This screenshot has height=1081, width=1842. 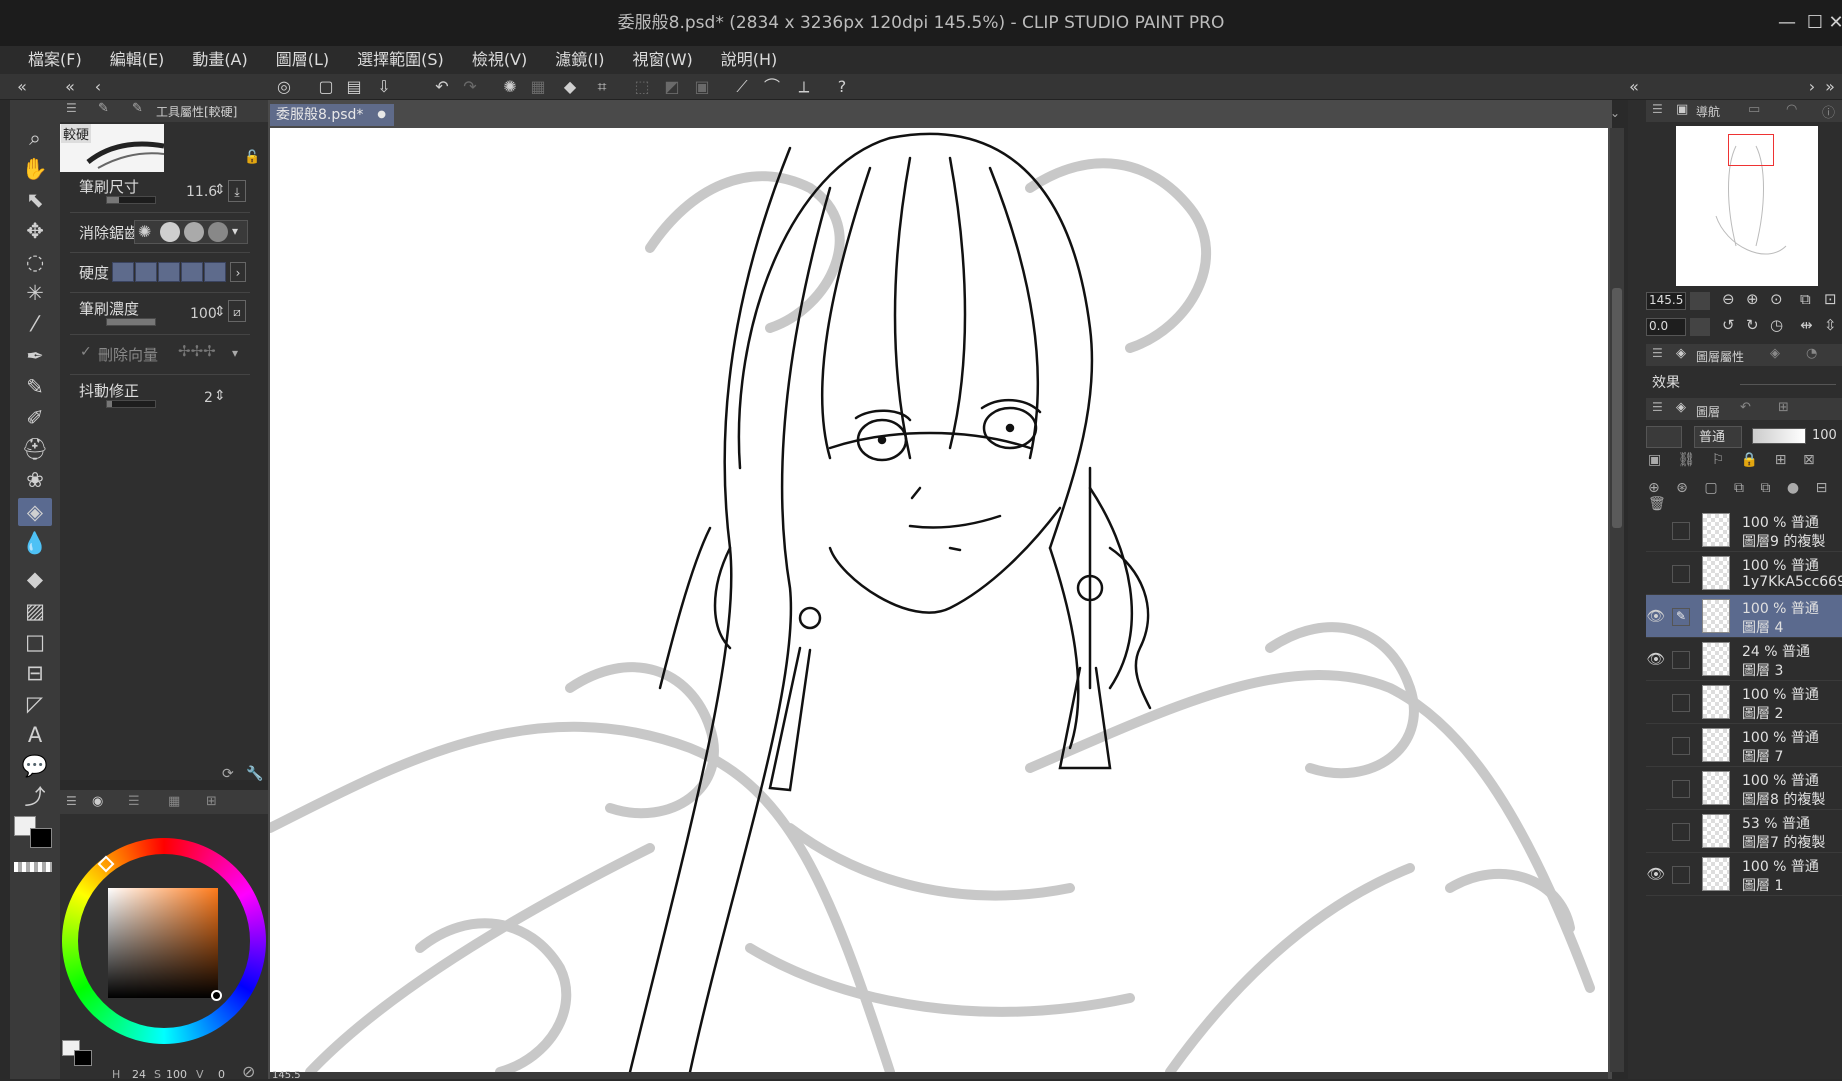 What do you see at coordinates (103, 108) in the screenshot?
I see `sub-tool-tab-icon: ✎` at bounding box center [103, 108].